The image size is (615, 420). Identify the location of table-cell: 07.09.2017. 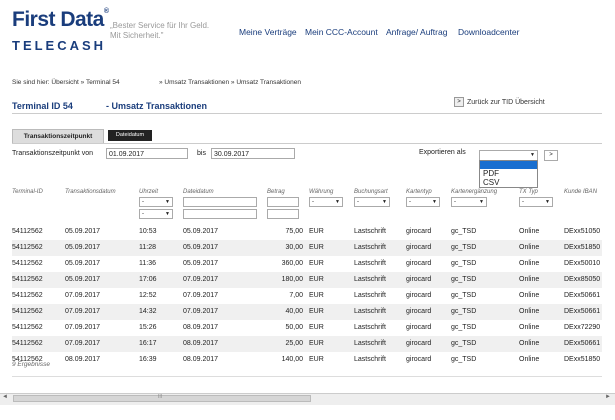
(83, 327).